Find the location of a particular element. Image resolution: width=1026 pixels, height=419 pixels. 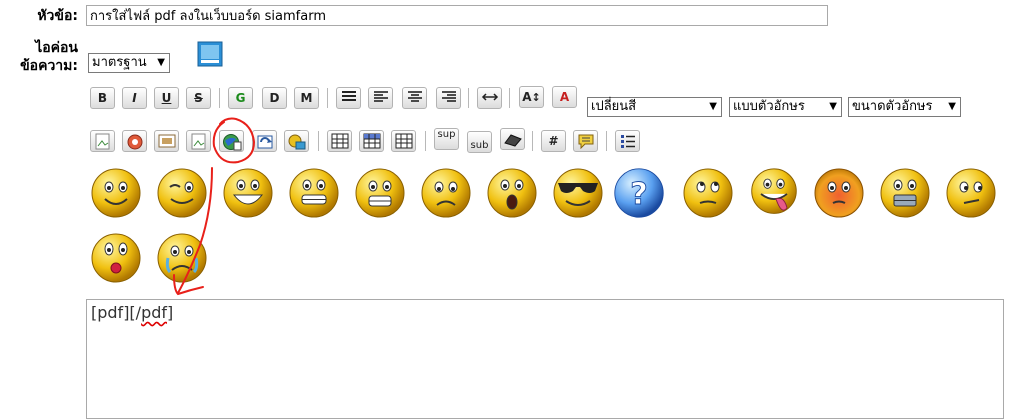

lines-icon is located at coordinates (348, 96).